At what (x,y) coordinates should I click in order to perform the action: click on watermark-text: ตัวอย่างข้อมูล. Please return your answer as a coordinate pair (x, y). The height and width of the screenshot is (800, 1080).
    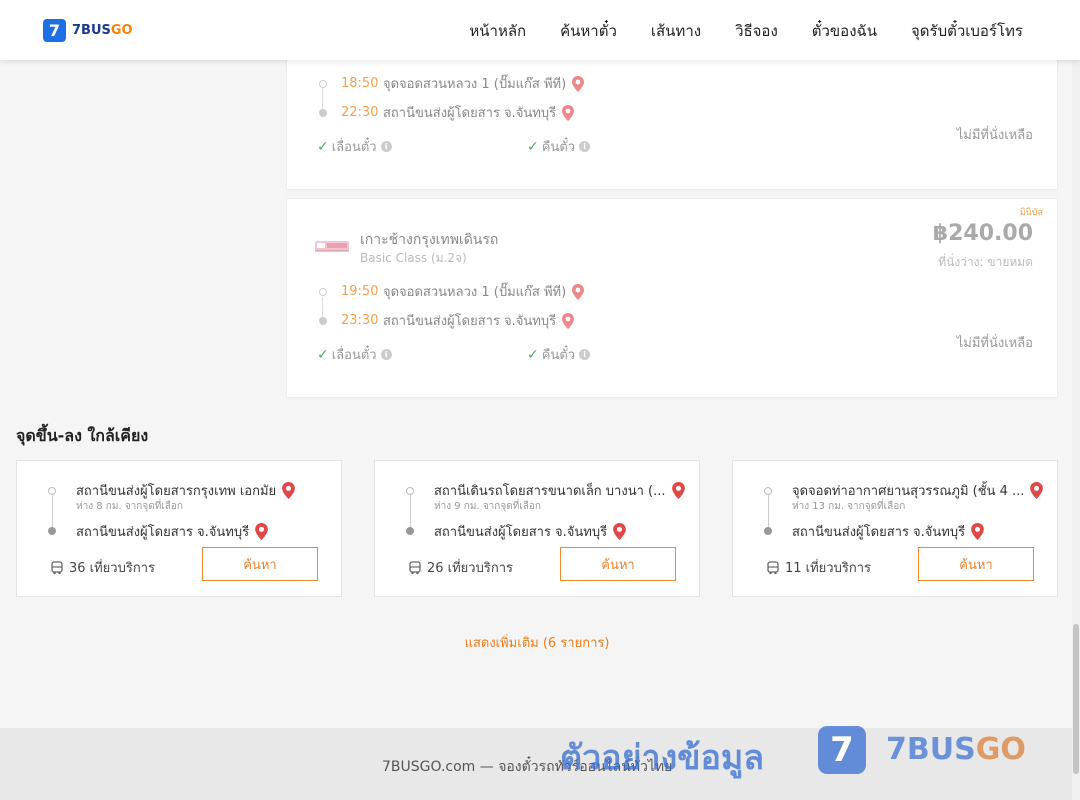
    Looking at the image, I should click on (662, 758).